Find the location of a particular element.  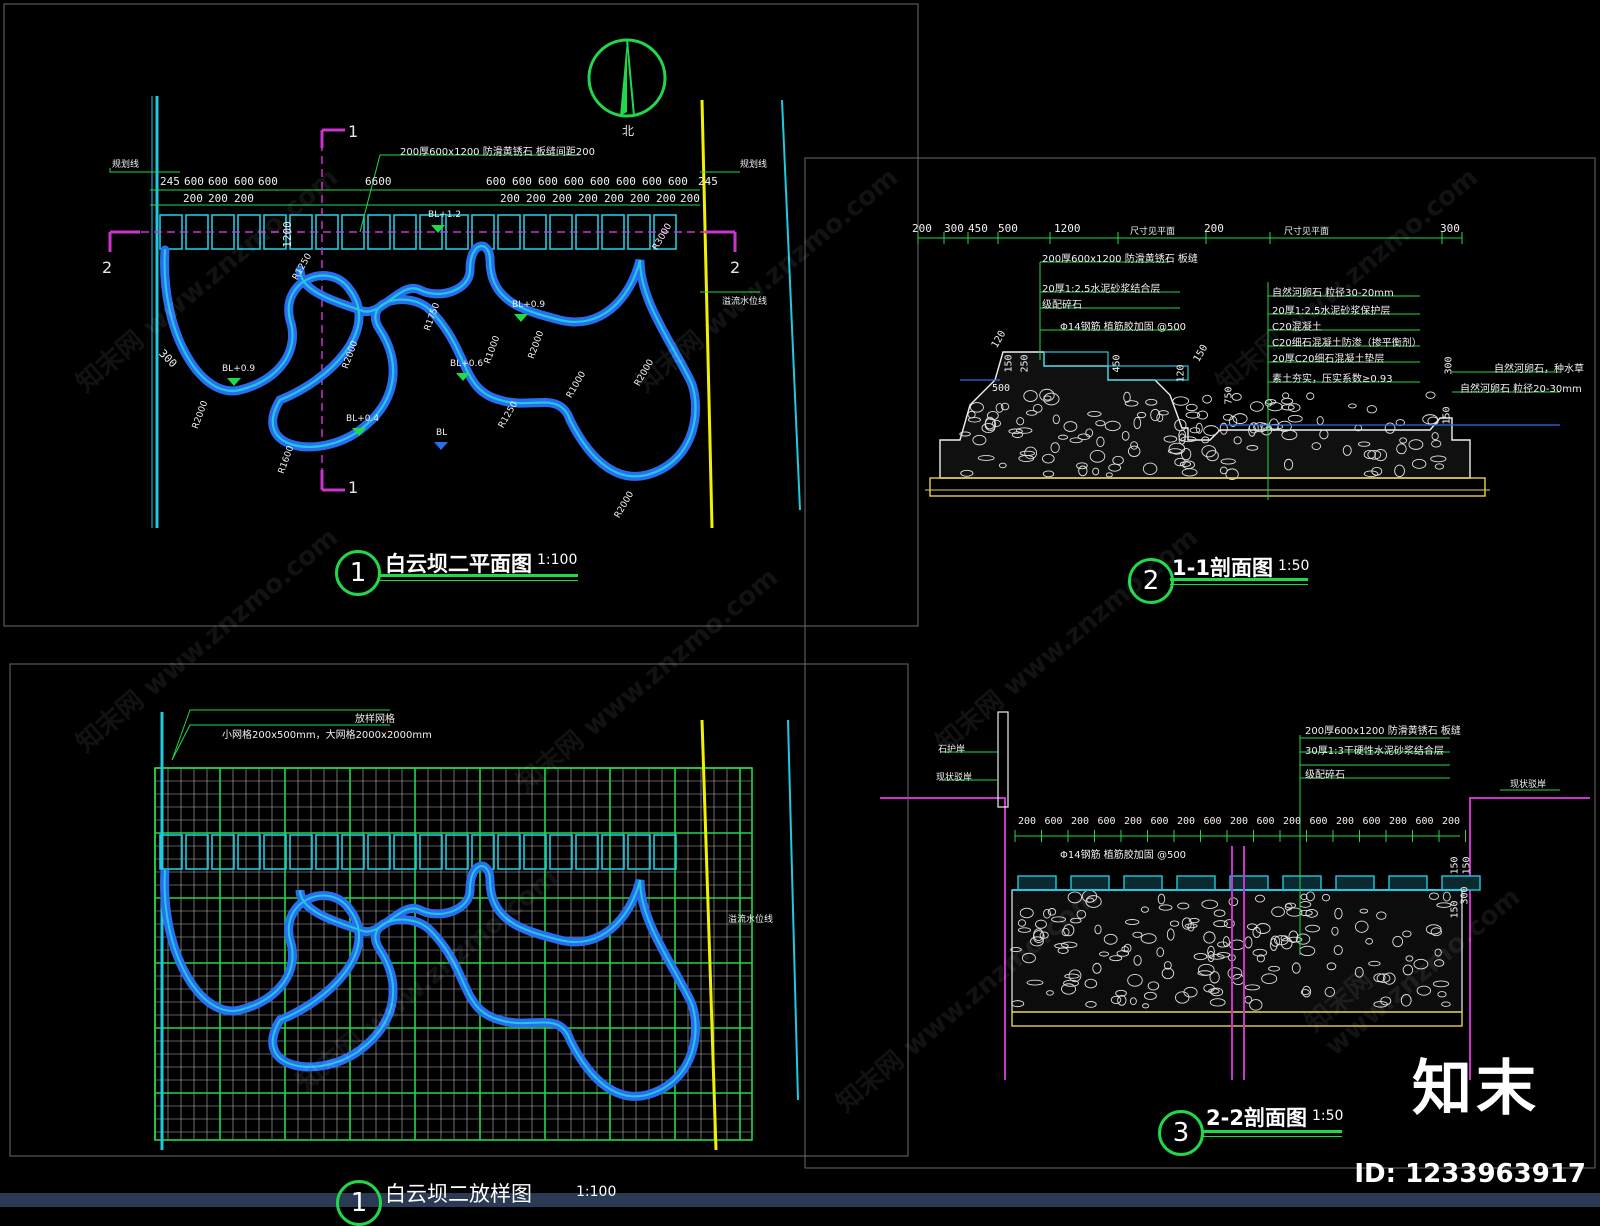

plan-scale: 1:100 is located at coordinates (557, 560).